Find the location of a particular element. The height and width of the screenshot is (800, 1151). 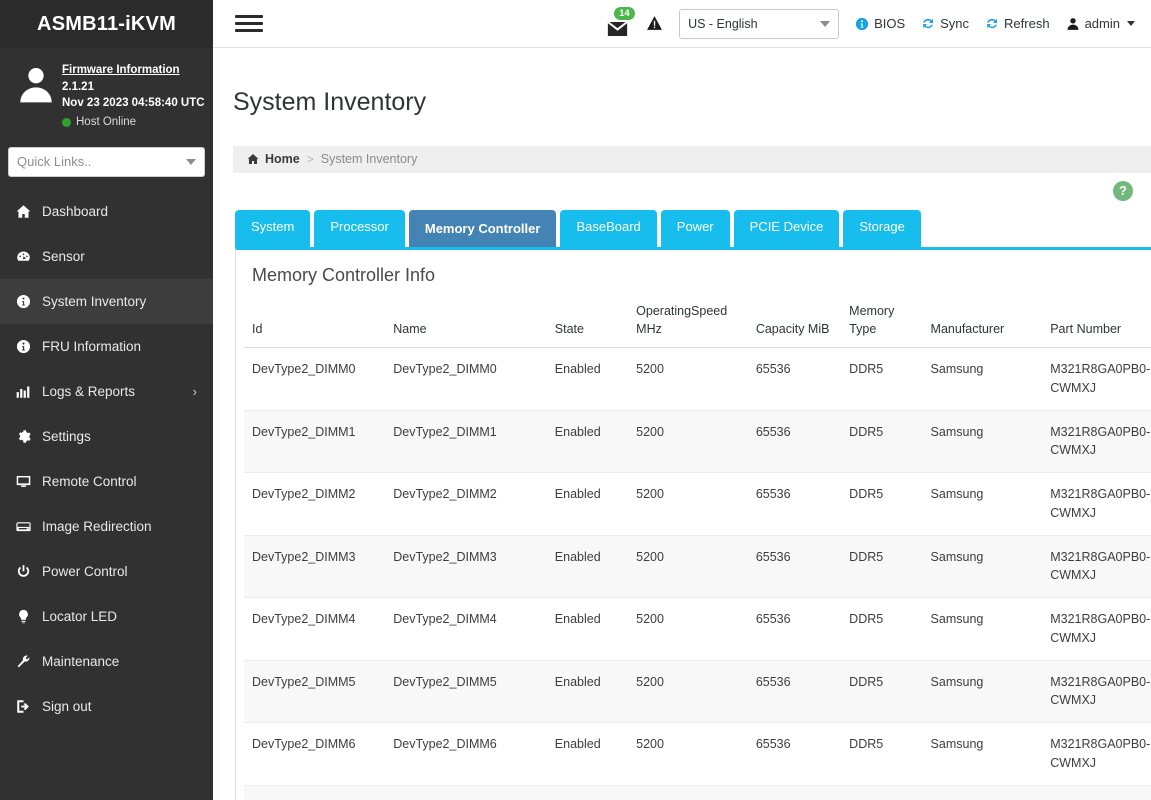

column-header-operating-speed: OperatingSpeed MHz is located at coordinates (688, 322).